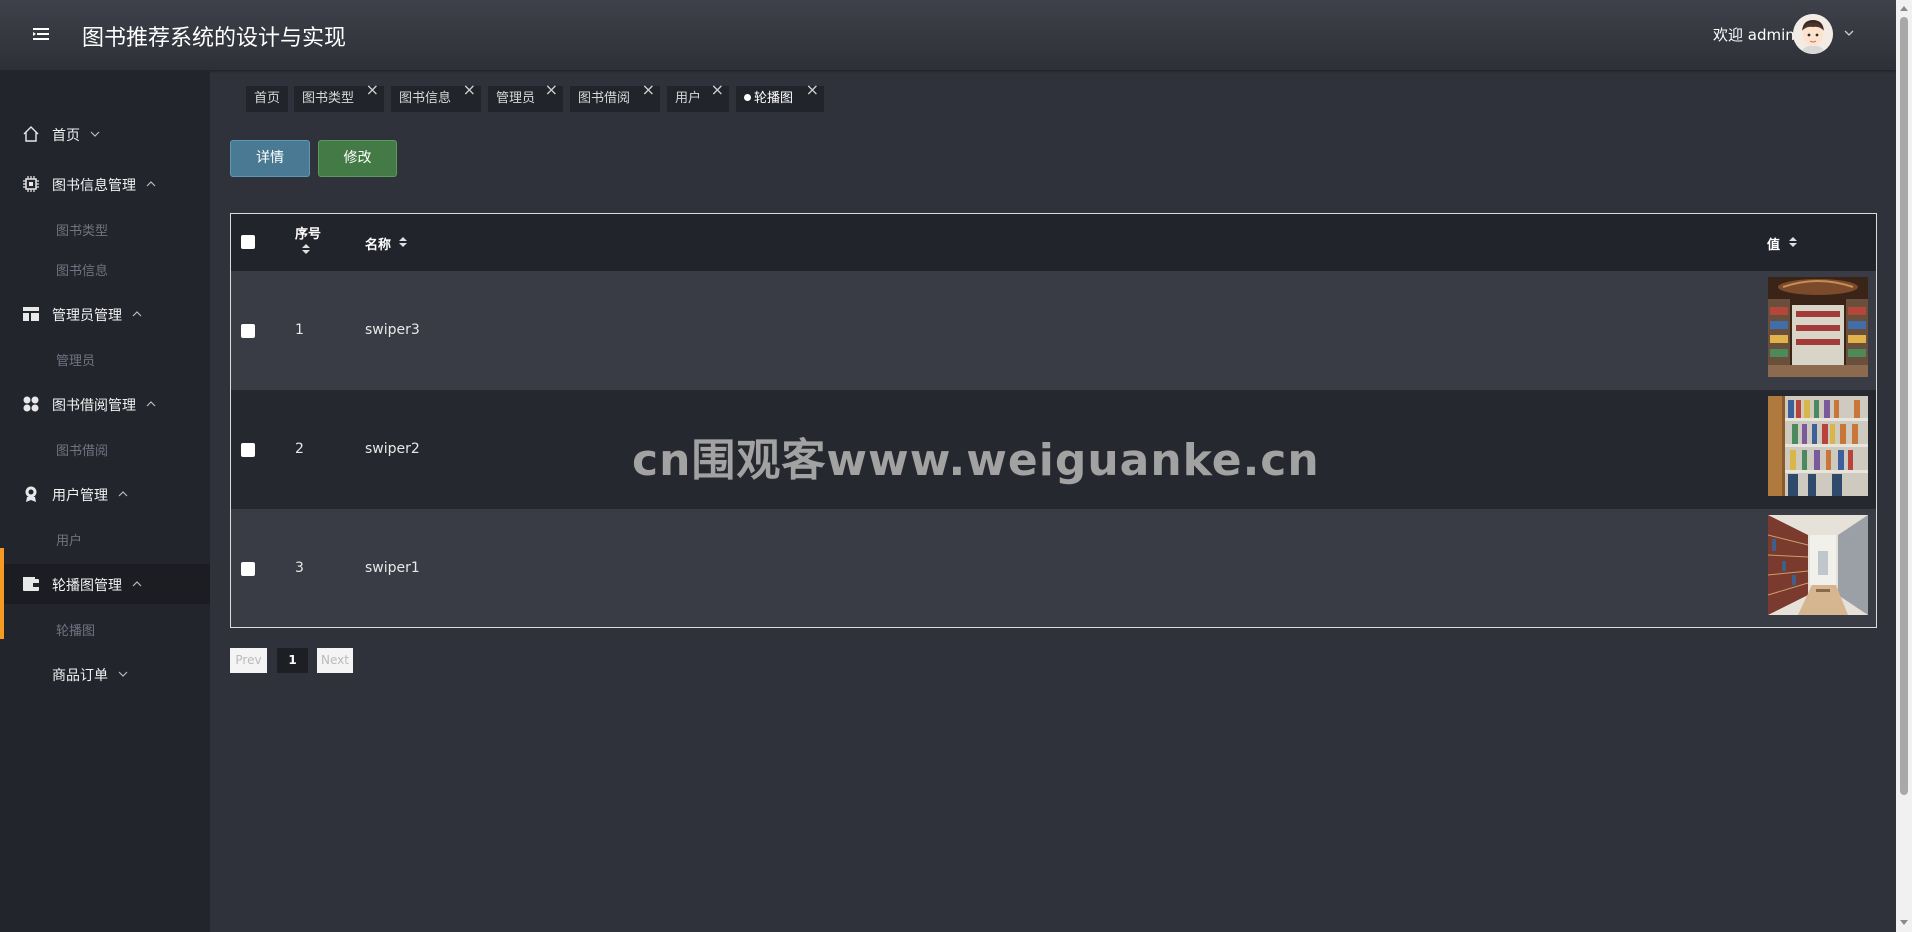  What do you see at coordinates (80, 676) in the screenshot?
I see `sidebar-menu-label: 商品订单` at bounding box center [80, 676].